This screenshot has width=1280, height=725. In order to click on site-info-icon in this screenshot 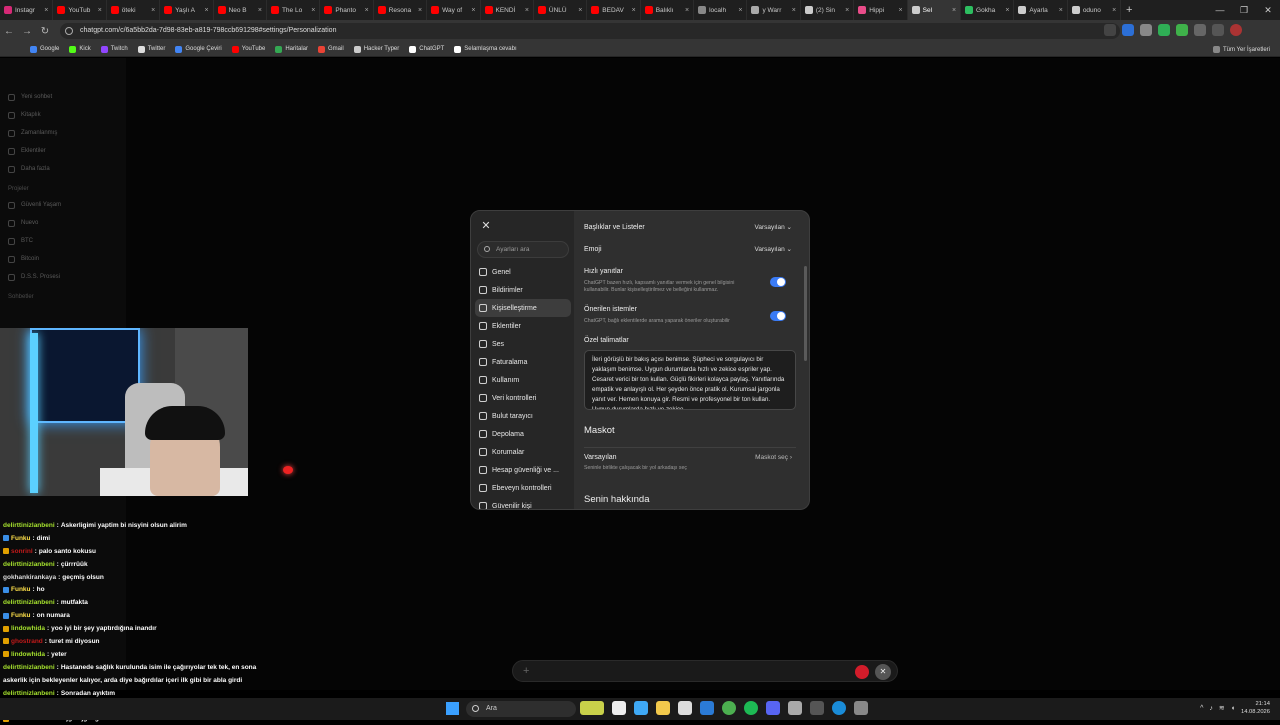, I will do `click(69, 31)`.